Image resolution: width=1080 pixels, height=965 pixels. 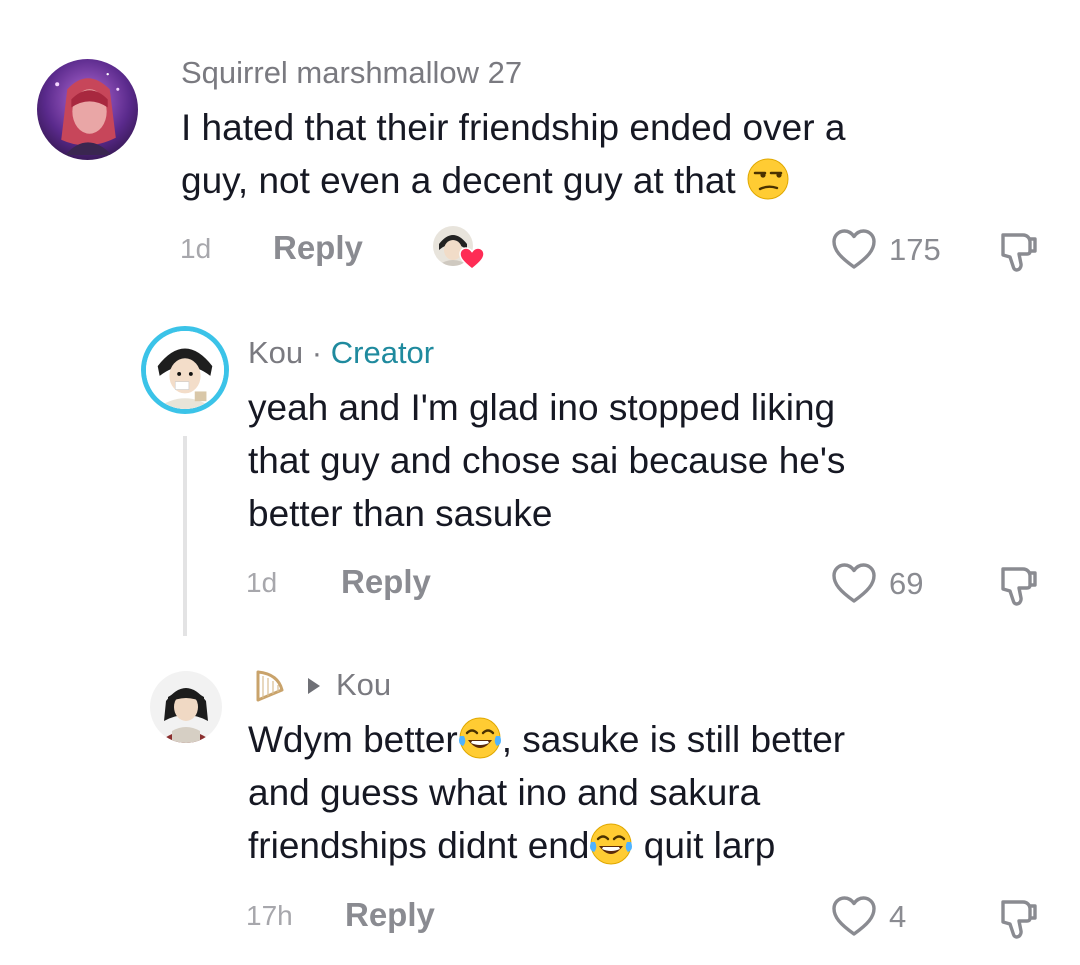 I want to click on comment-timestamp: 17h, so click(x=269, y=915).